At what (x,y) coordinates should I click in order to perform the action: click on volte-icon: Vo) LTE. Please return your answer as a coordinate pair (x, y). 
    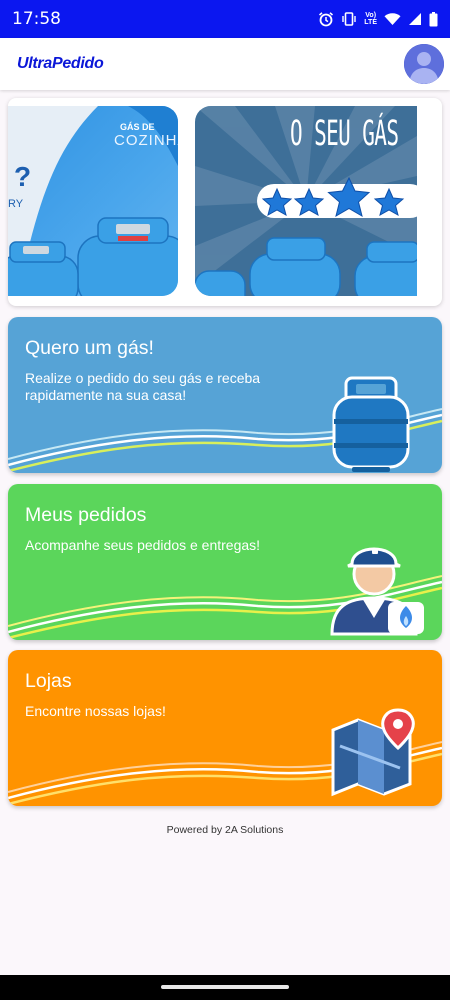
    Looking at the image, I should click on (370, 19).